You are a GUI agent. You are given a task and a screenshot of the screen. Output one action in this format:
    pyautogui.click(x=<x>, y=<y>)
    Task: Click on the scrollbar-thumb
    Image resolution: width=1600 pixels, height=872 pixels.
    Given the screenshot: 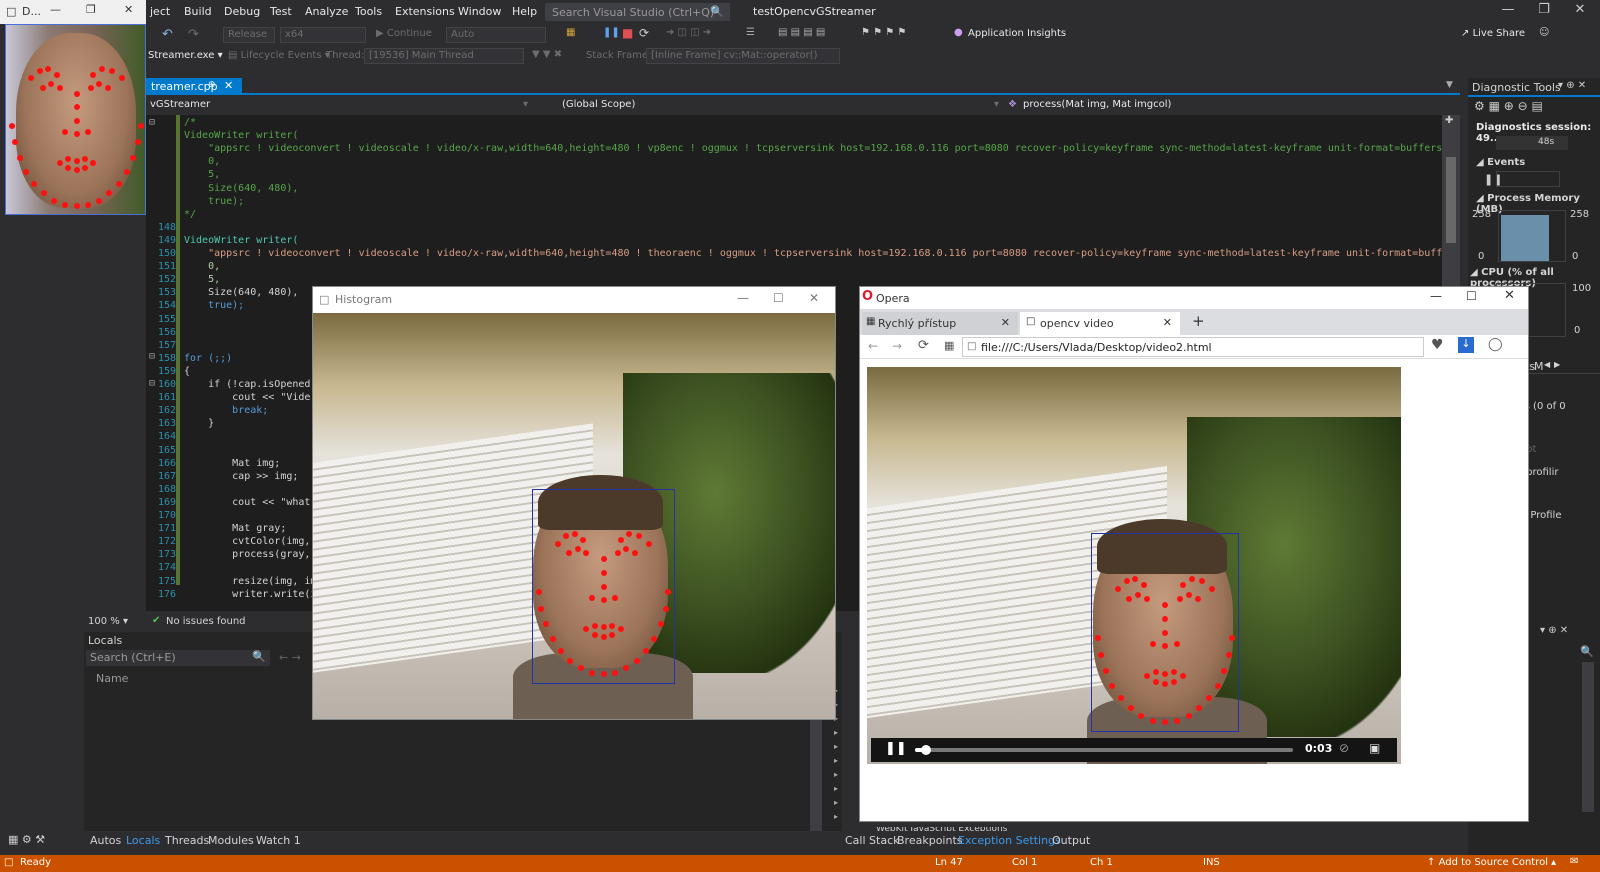 What is the action you would take?
    pyautogui.click(x=1451, y=200)
    